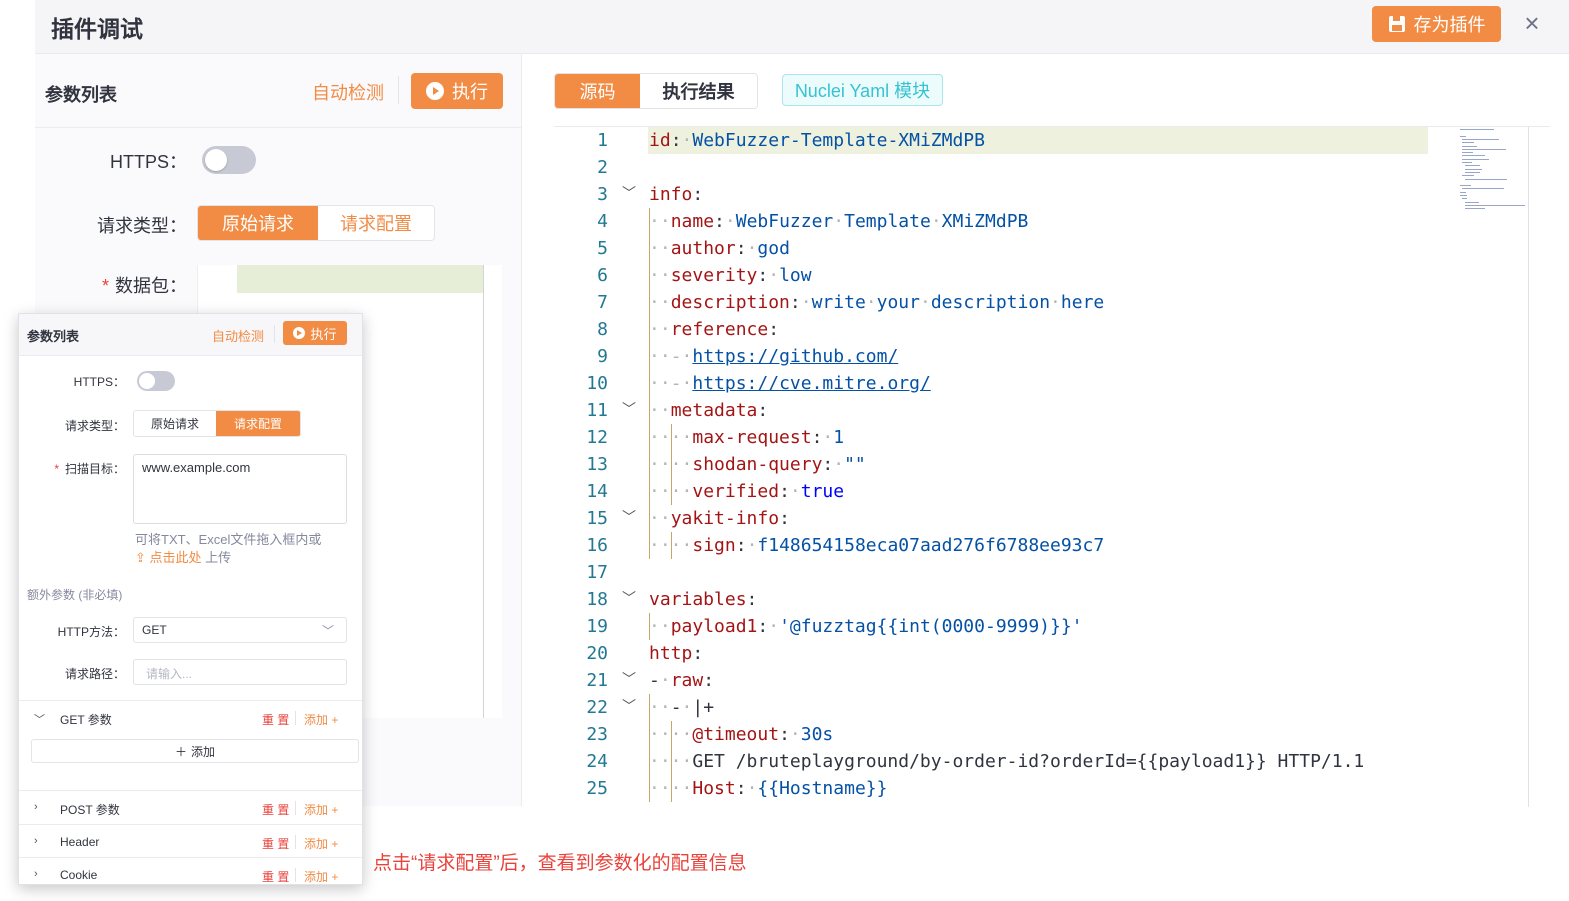  I want to click on post-params-group: › POST 参数 重 置 添加 +, so click(190, 808).